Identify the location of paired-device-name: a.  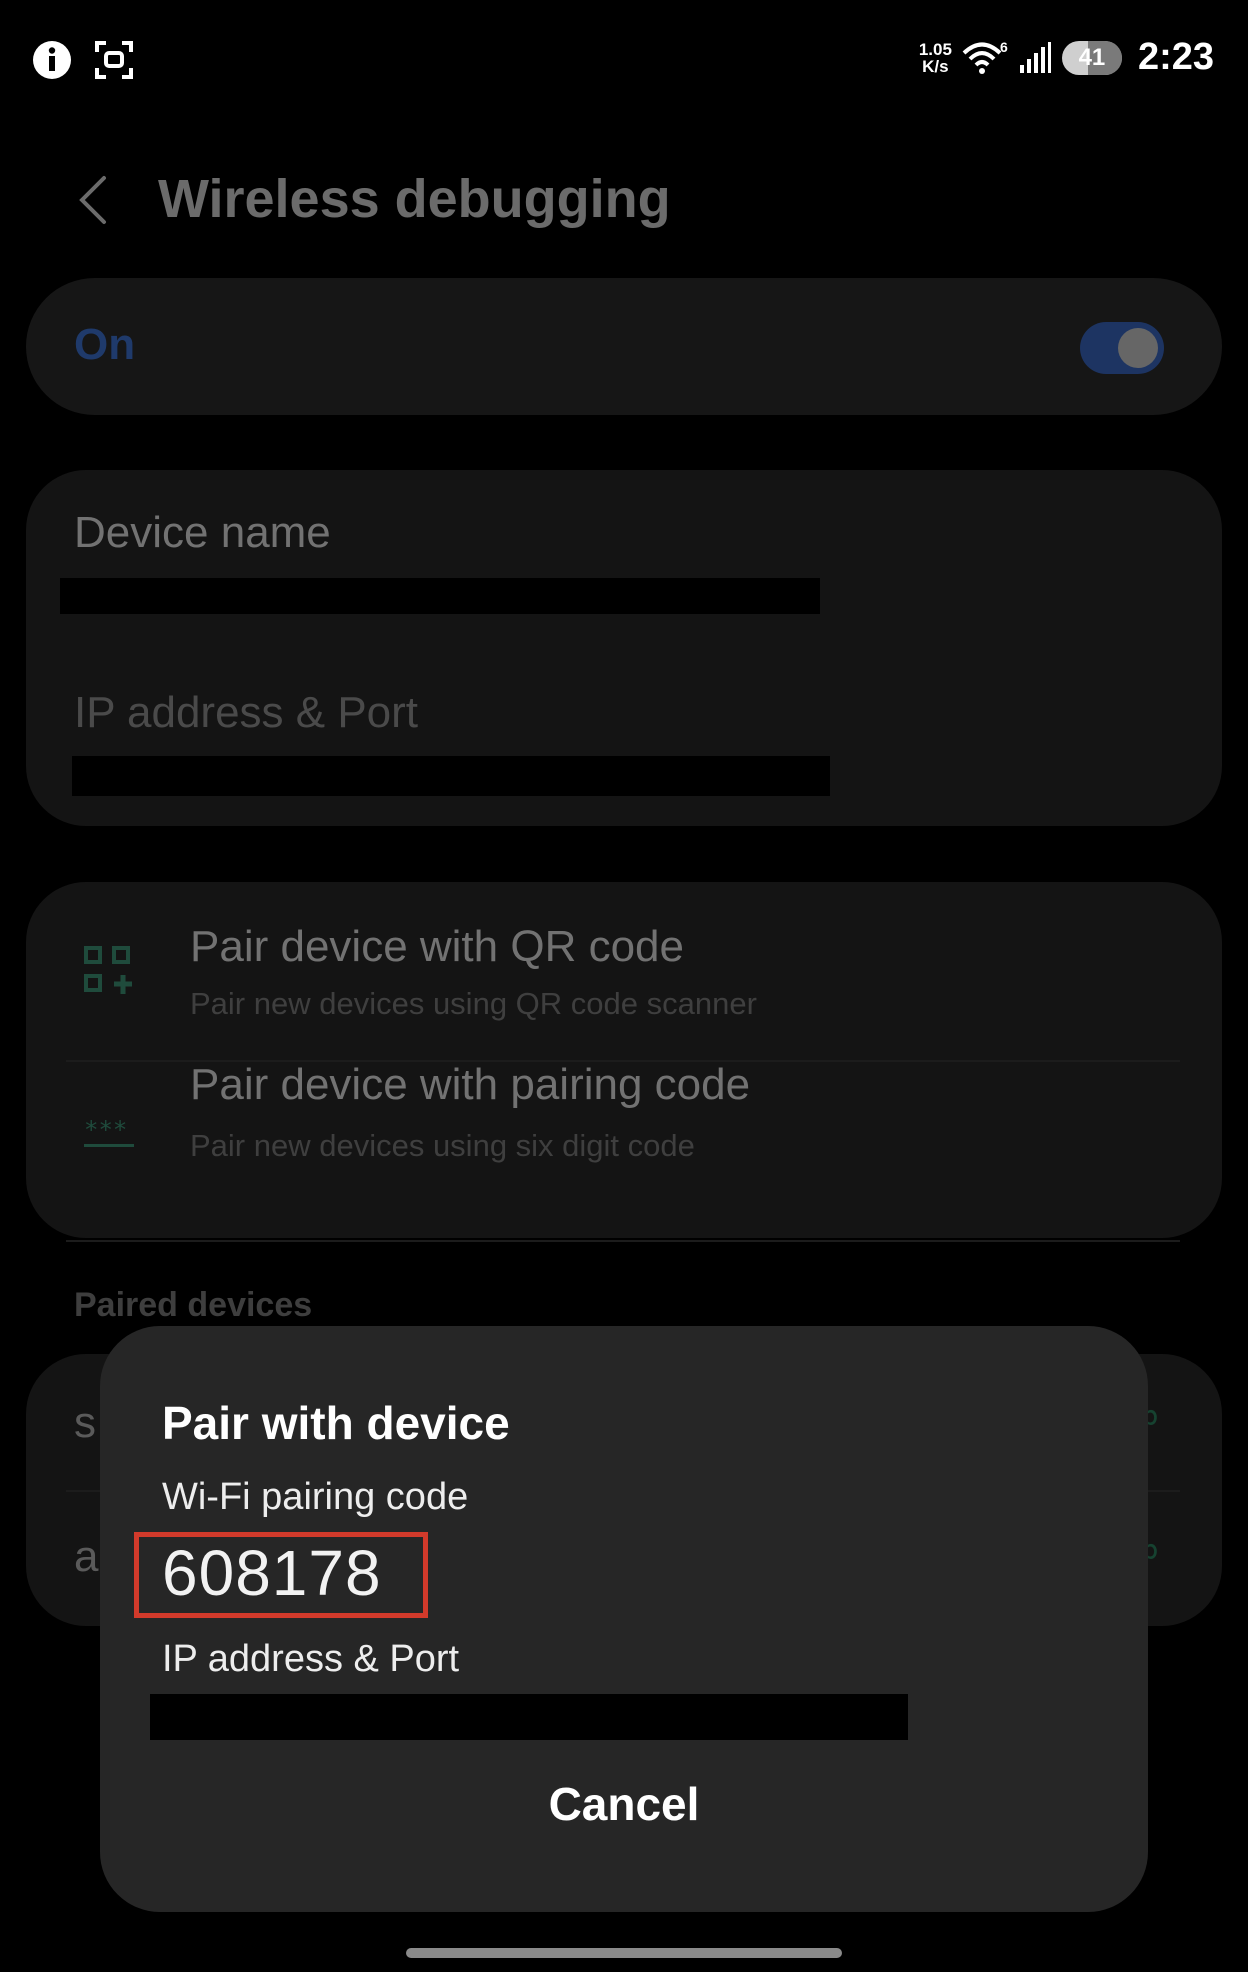
(86, 1556).